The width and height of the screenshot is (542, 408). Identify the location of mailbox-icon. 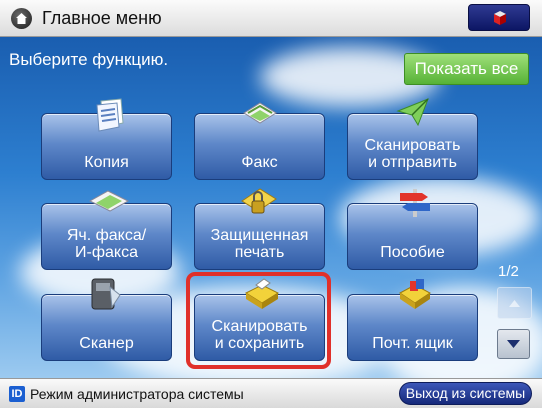
(415, 294).